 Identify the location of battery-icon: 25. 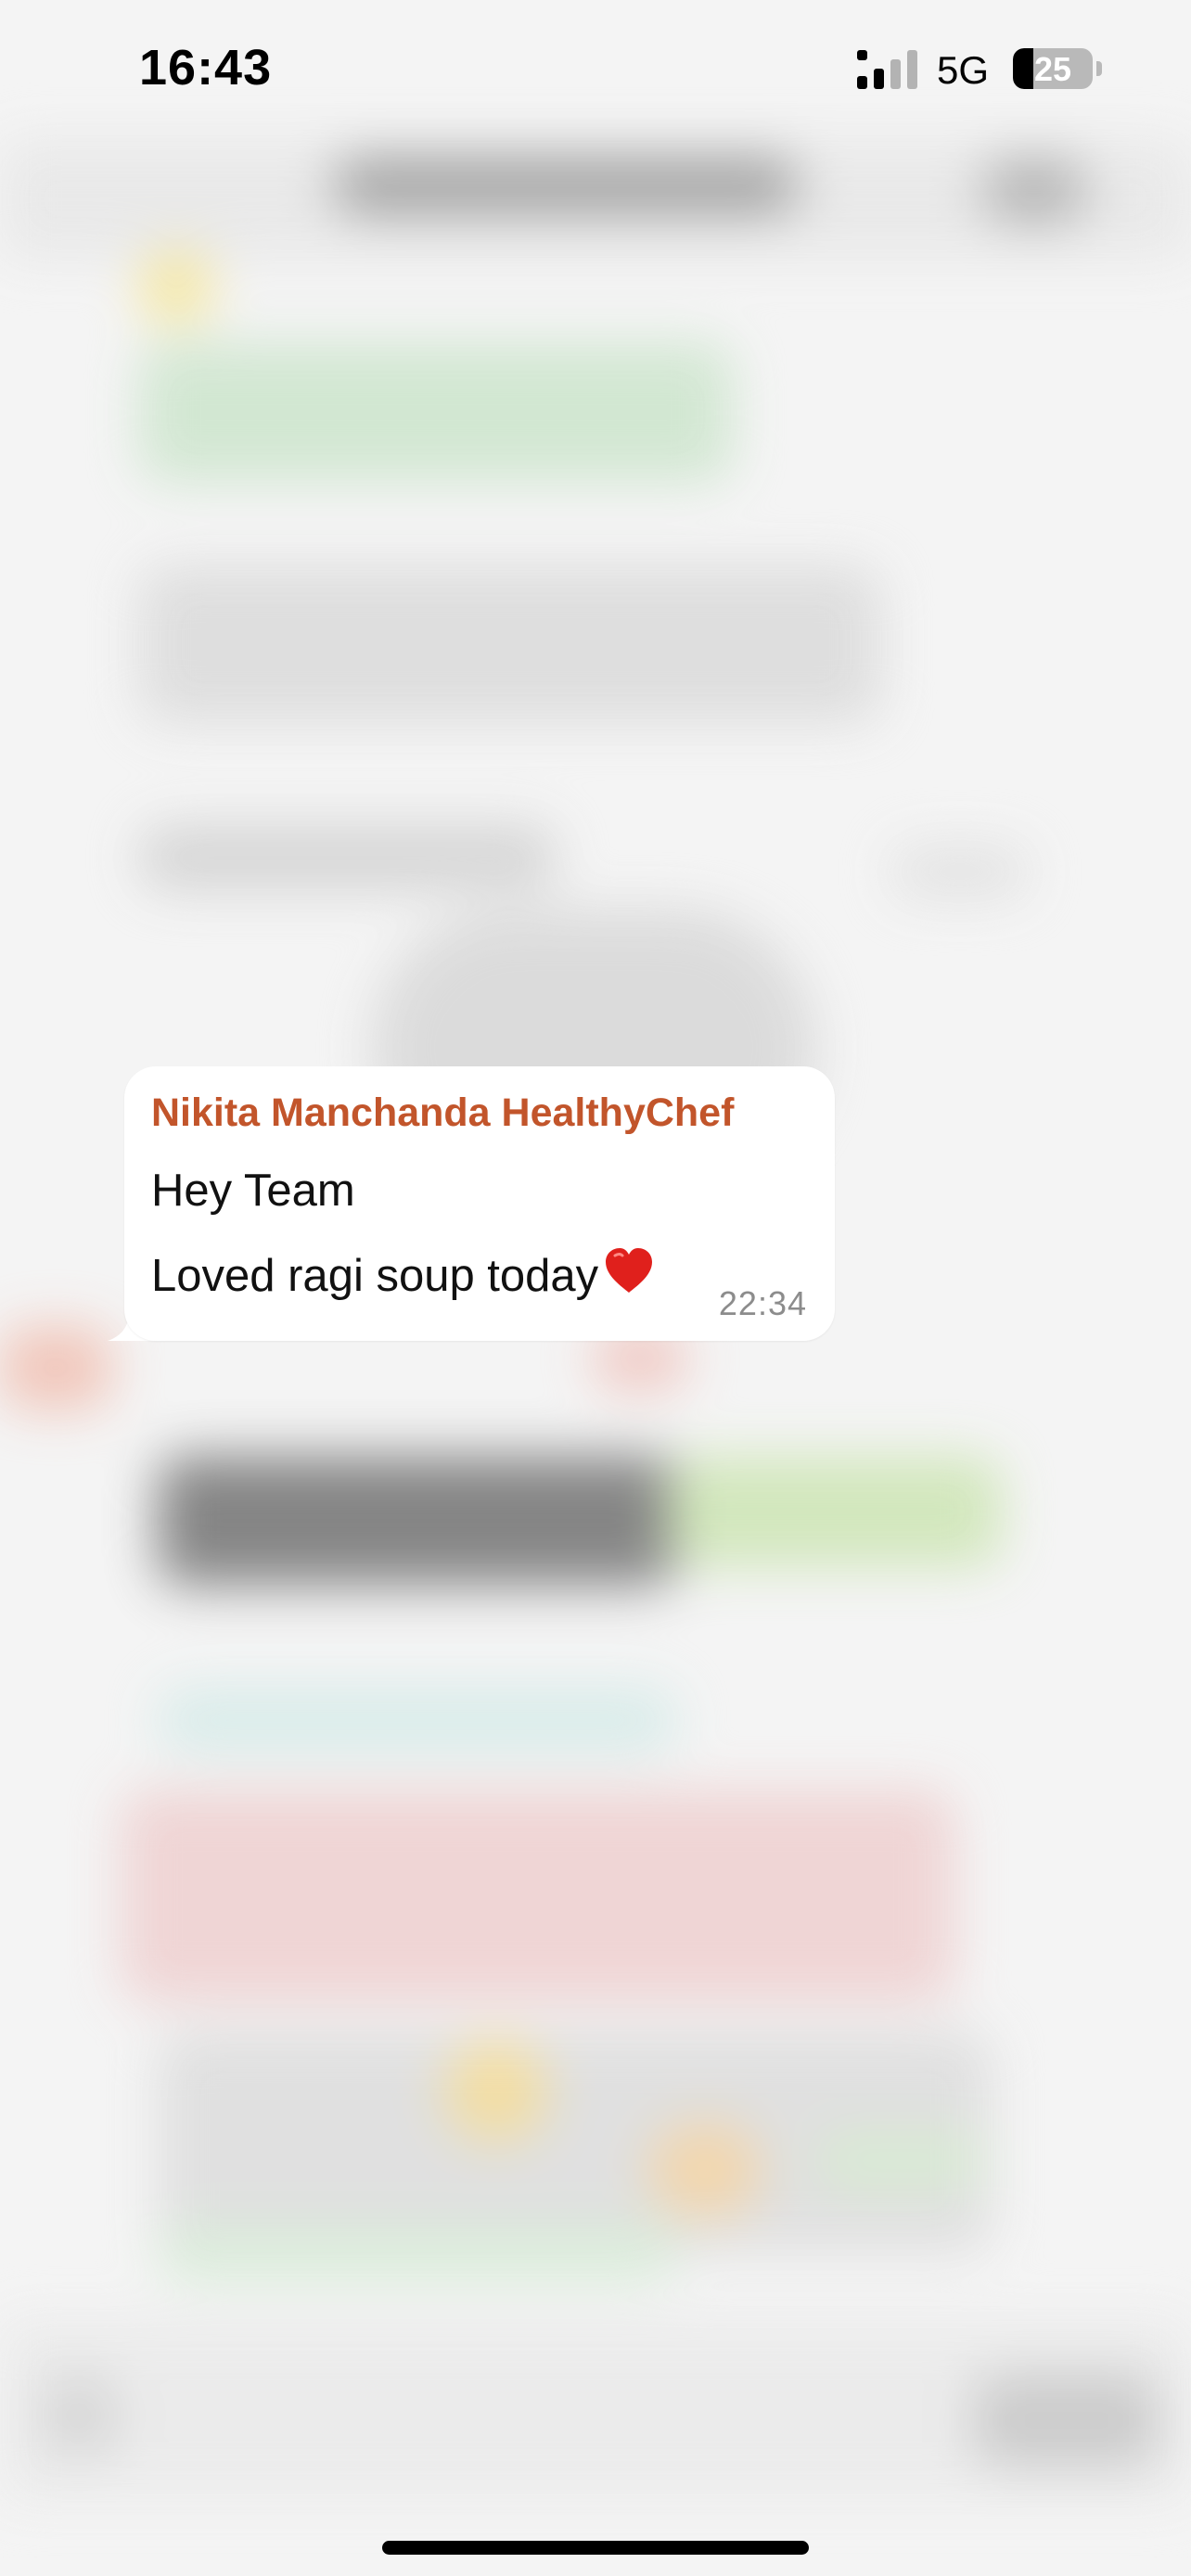
(1053, 68).